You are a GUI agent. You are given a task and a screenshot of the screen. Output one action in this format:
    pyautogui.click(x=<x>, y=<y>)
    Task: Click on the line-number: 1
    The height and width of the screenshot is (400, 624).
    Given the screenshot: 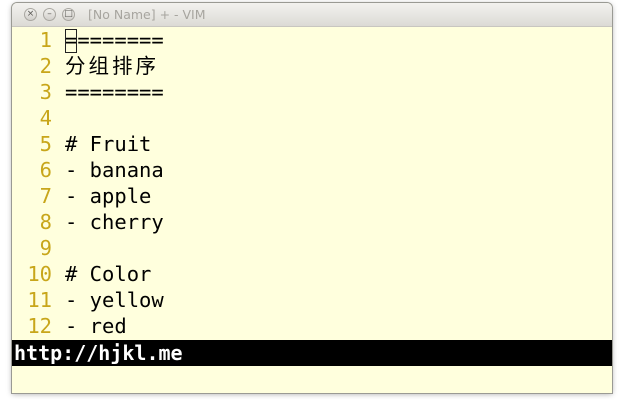 What is the action you would take?
    pyautogui.click(x=45, y=40)
    